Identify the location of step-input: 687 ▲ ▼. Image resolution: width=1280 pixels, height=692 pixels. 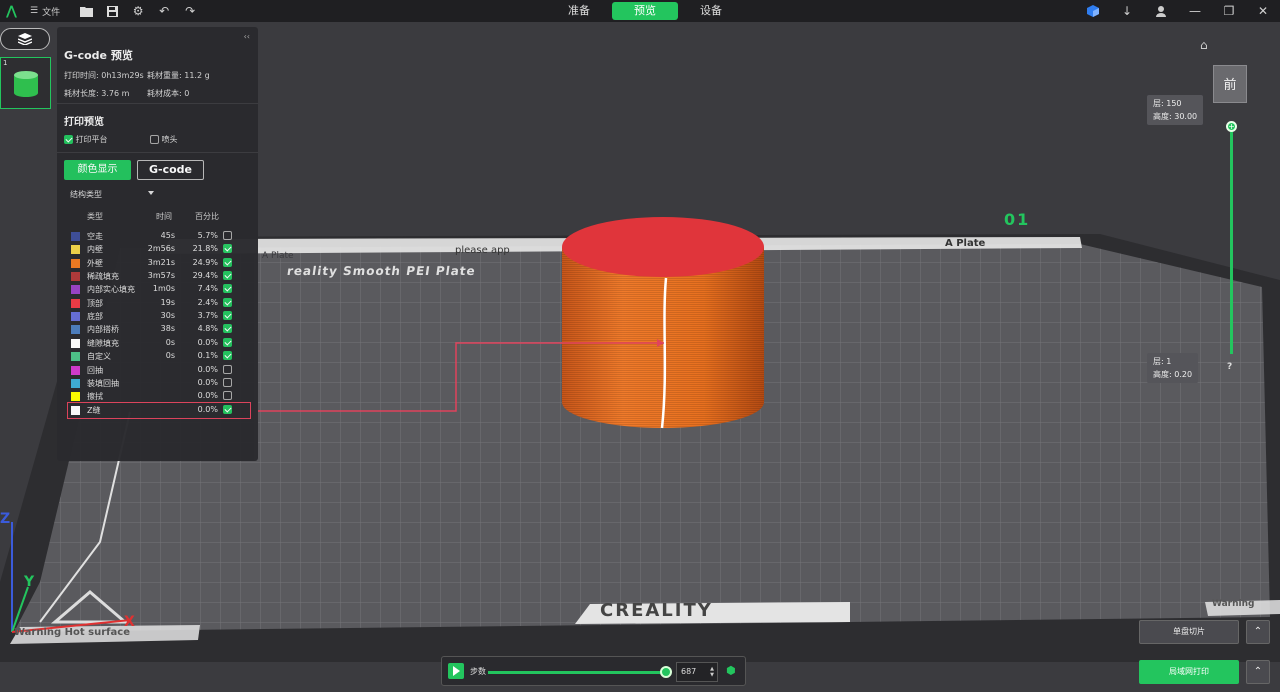
(697, 672).